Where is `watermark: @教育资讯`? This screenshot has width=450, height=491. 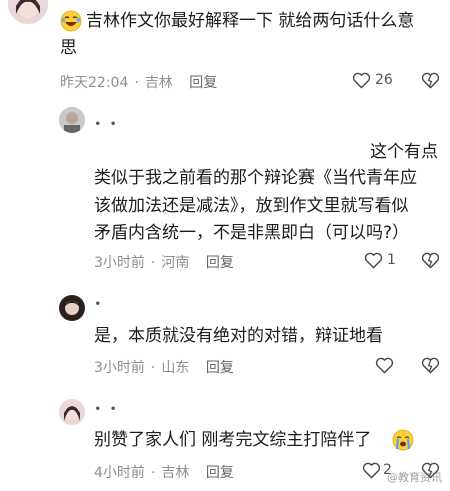 watermark: @教育资讯 is located at coordinates (414, 477).